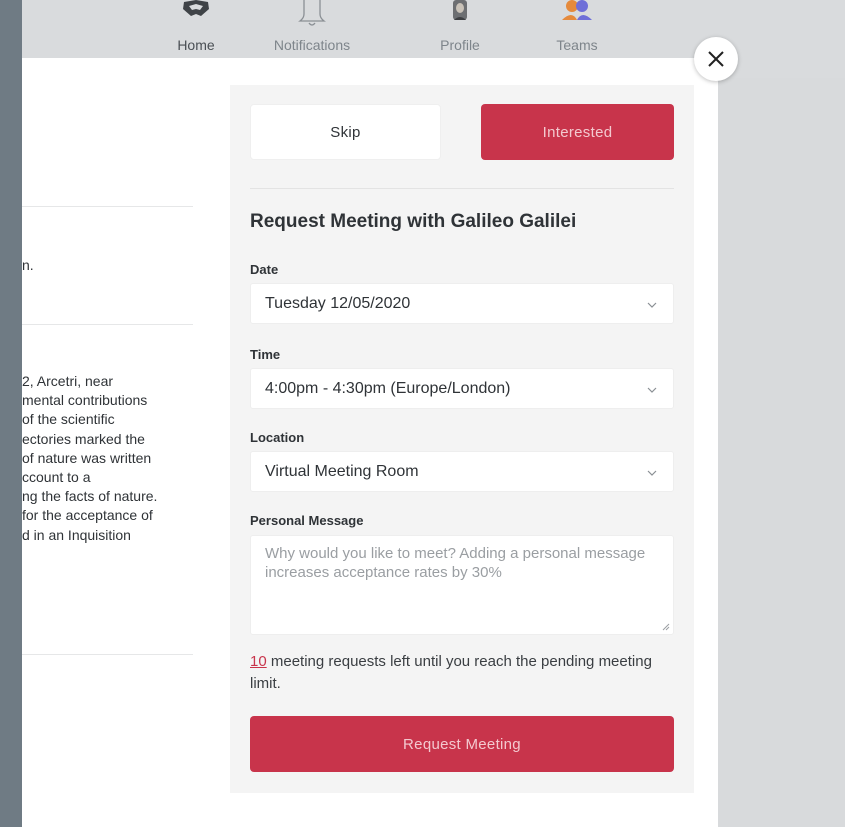  Describe the element at coordinates (460, 45) in the screenshot. I see `nav-profile-label: Profile` at that location.